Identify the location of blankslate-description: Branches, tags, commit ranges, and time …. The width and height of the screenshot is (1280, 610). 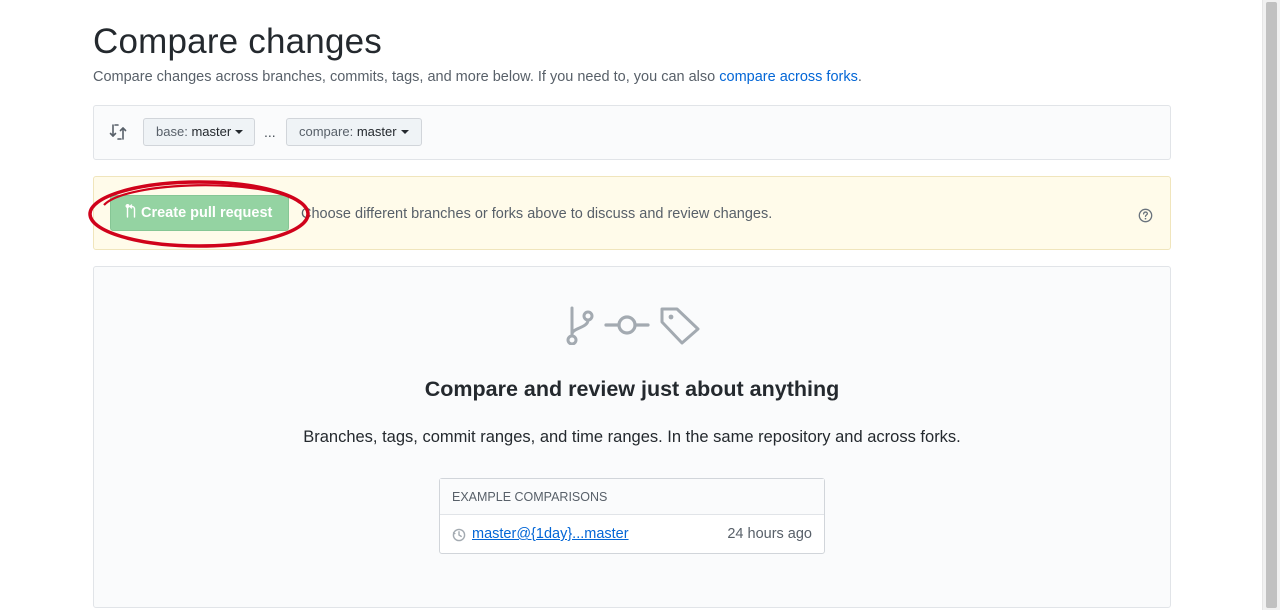
(632, 437).